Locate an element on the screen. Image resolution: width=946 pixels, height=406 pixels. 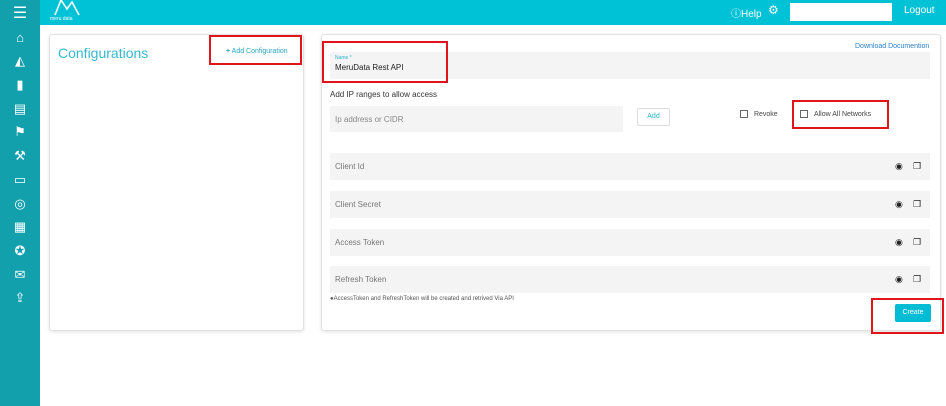
logo: meru data is located at coordinates (70, 12).